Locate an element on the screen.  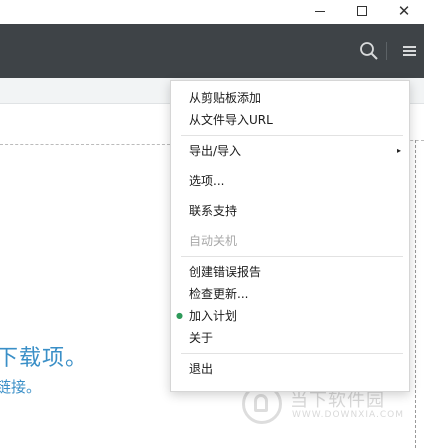
dashed-divider is located at coordinates (85, 144).